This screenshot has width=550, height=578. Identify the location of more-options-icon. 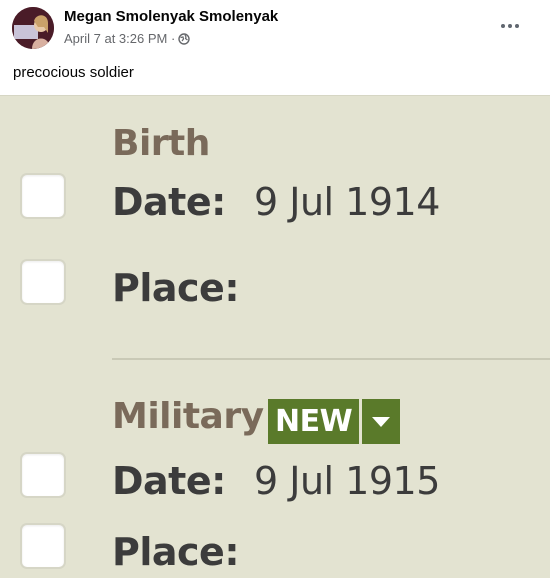
(510, 26).